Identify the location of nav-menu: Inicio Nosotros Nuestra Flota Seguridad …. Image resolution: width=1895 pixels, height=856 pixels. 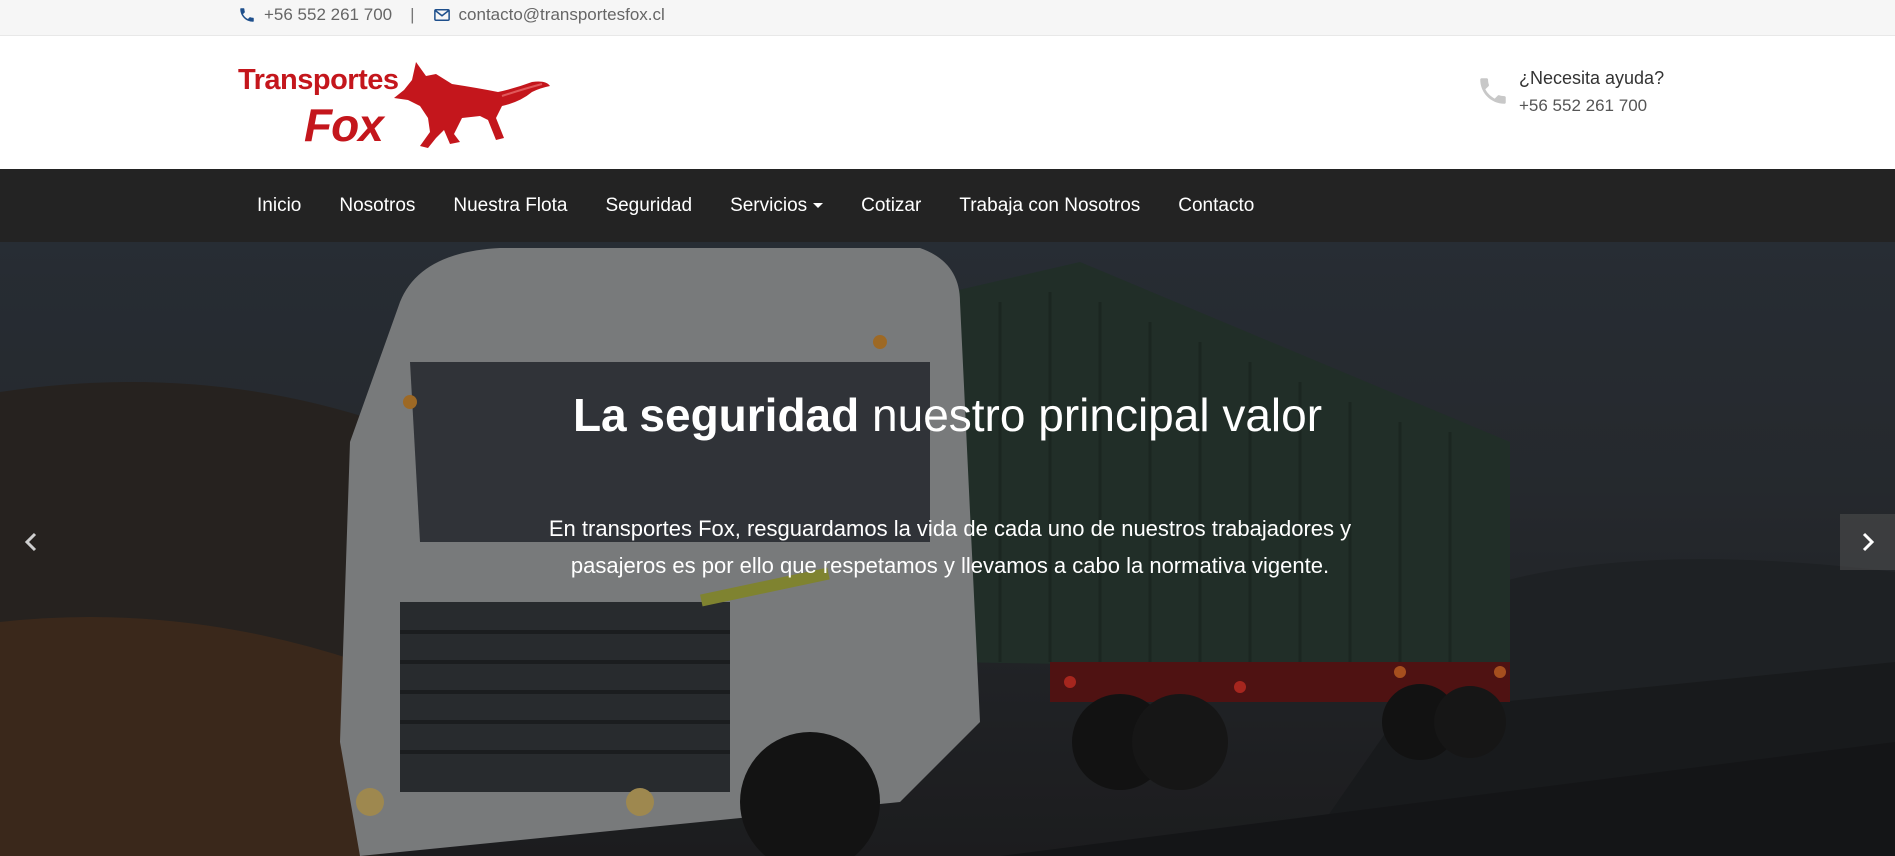
(755, 205).